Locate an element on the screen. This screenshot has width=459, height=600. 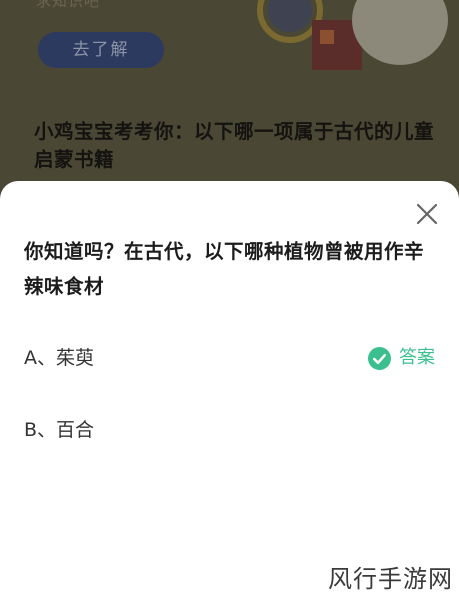
option-b-label: B、百合 is located at coordinates (59, 430).